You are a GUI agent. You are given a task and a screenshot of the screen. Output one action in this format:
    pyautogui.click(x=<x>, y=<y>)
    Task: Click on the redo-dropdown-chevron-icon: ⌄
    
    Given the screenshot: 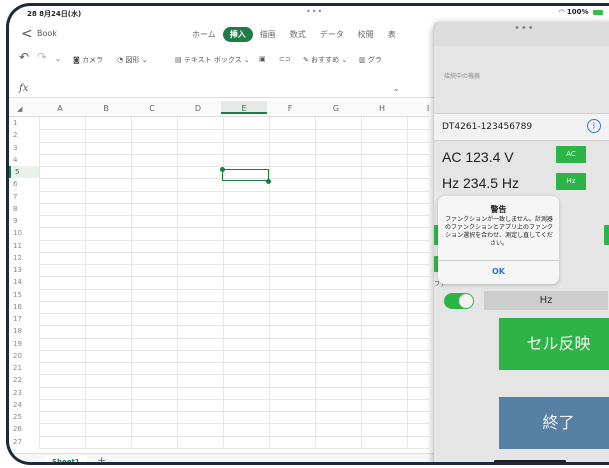 What is the action you would take?
    pyautogui.click(x=58, y=59)
    